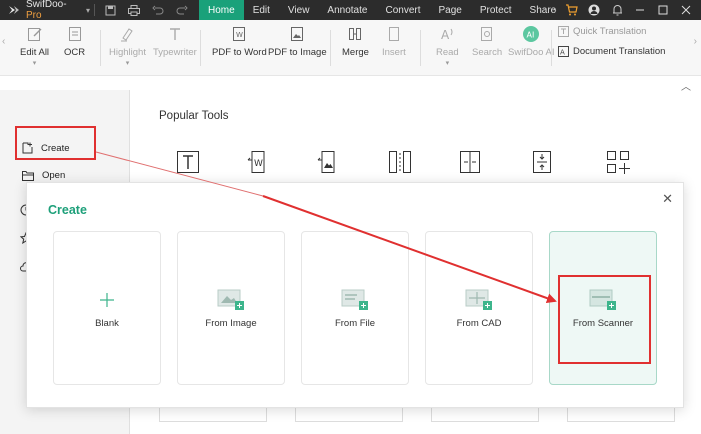 The height and width of the screenshot is (434, 701). What do you see at coordinates (13, 10) in the screenshot?
I see `swifdoo-logo-icon` at bounding box center [13, 10].